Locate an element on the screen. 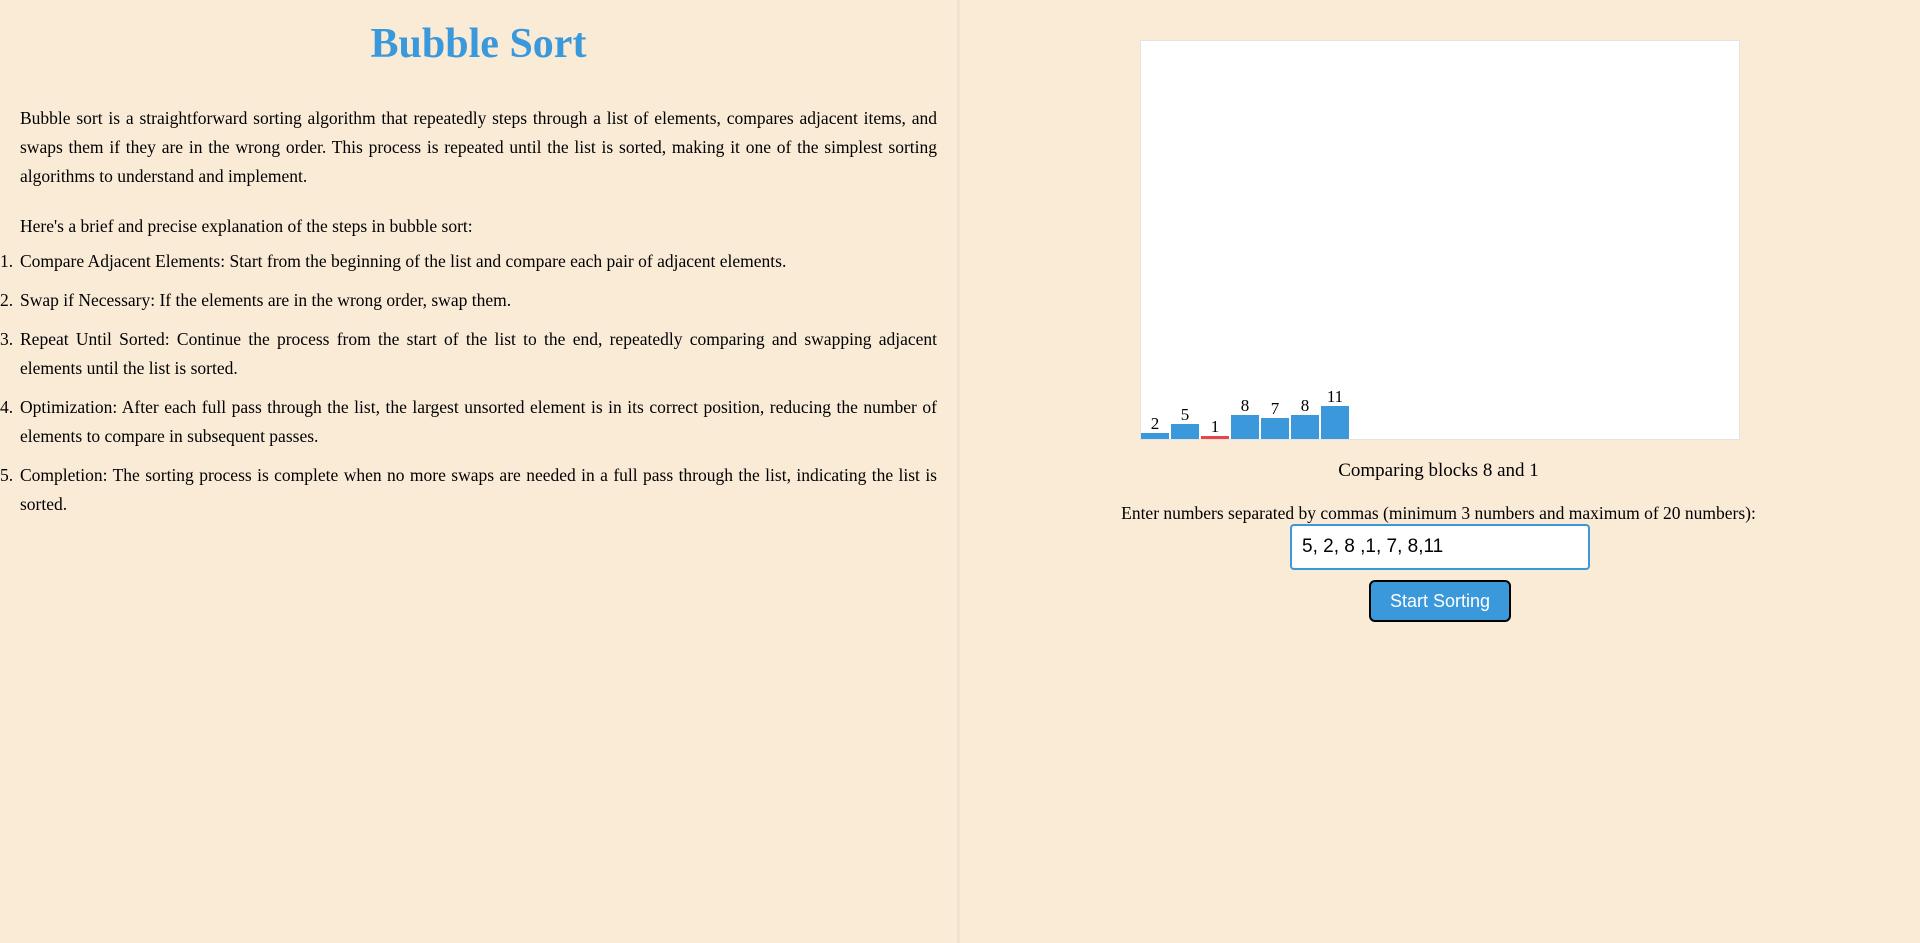 The image size is (1920, 943). numbers-input is located at coordinates (1440, 547).